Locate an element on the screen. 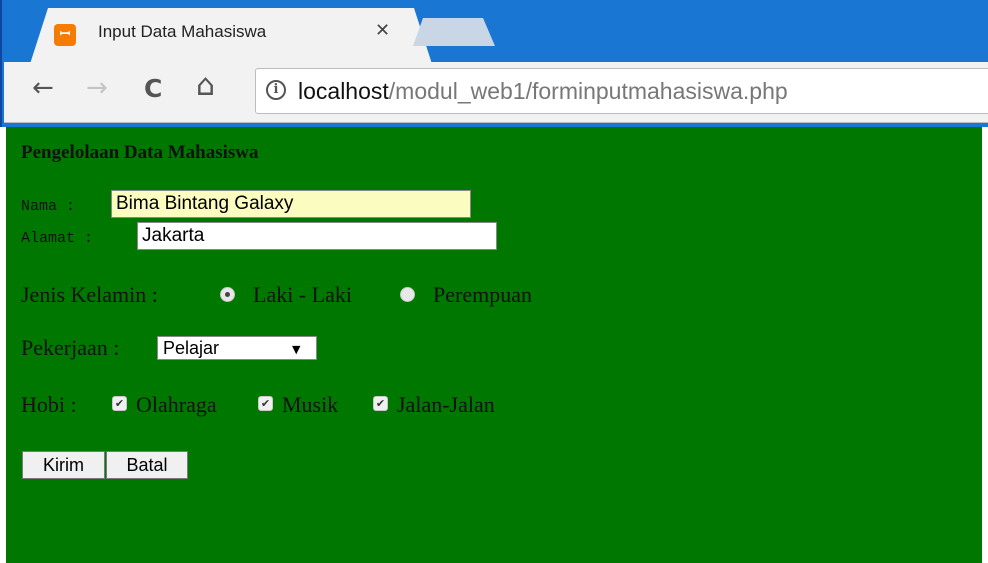  home-icon: ⌂ is located at coordinates (205, 85).